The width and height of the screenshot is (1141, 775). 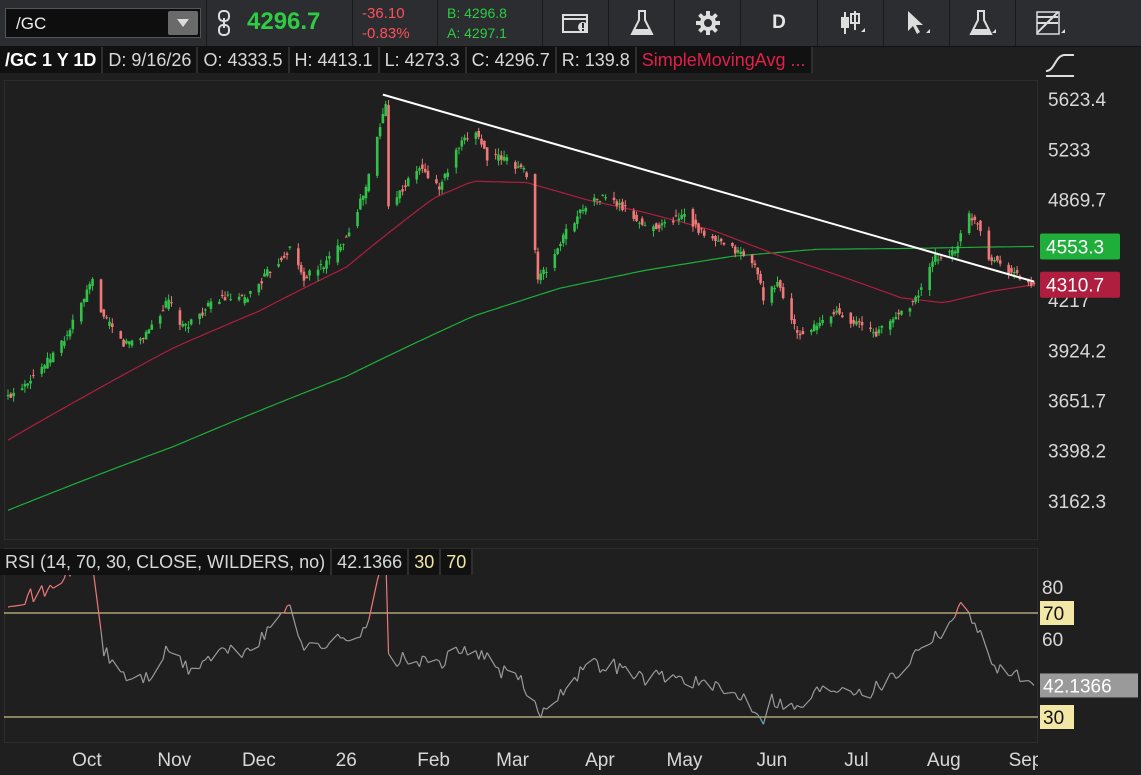 I want to click on time-tick-label: Dec, so click(x=259, y=760).